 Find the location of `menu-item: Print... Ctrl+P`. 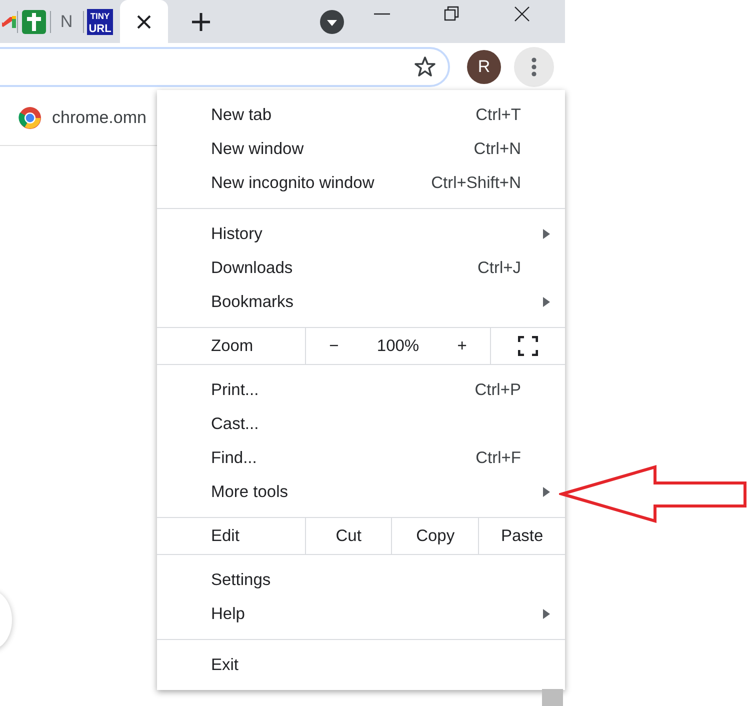

menu-item: Print... Ctrl+P is located at coordinates (361, 390).